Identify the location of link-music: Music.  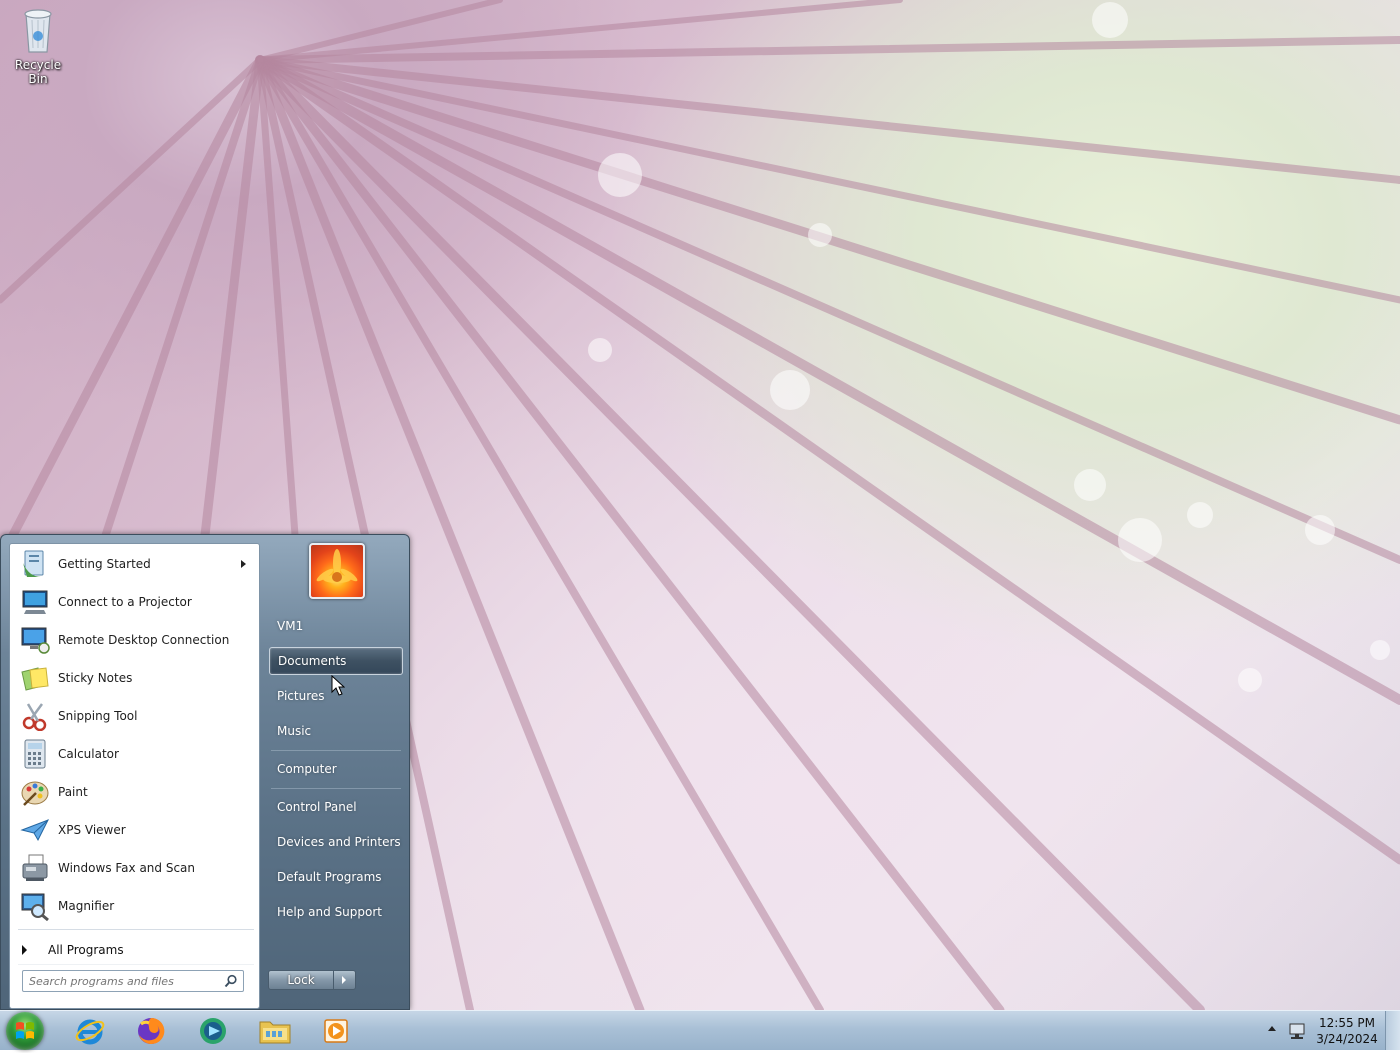
(336, 731).